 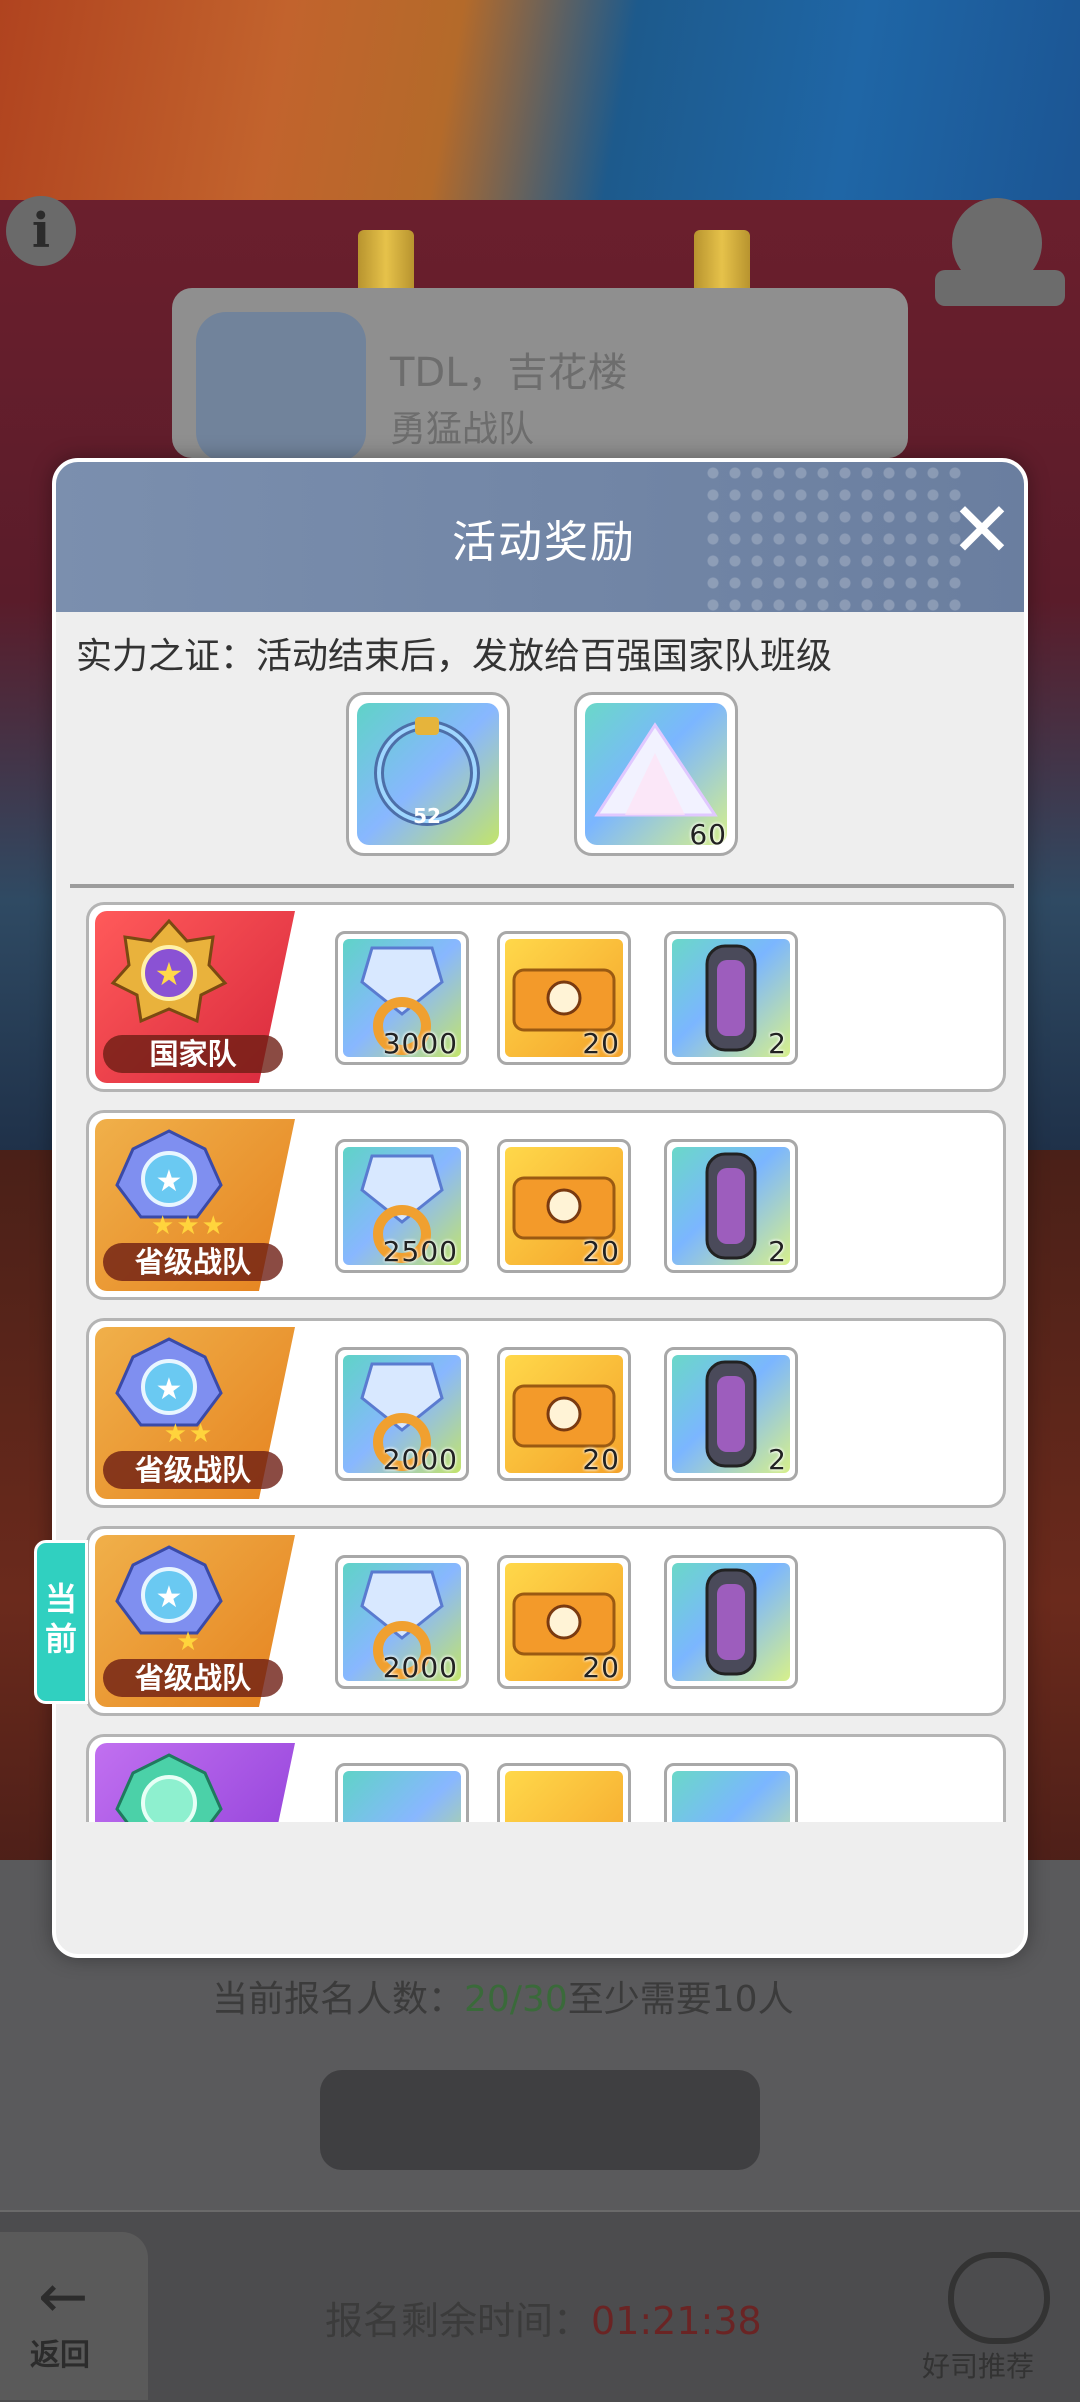 I want to click on signup-count: 当前报名人数：20/30至少需要10人, so click(x=503, y=1996).